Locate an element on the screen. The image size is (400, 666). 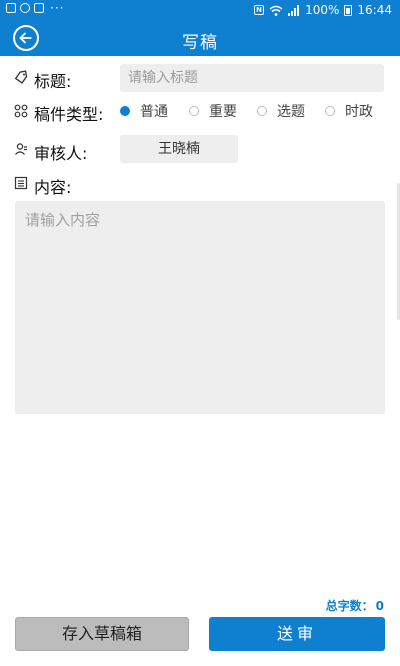
type-option-politics: 时政 is located at coordinates (349, 111).